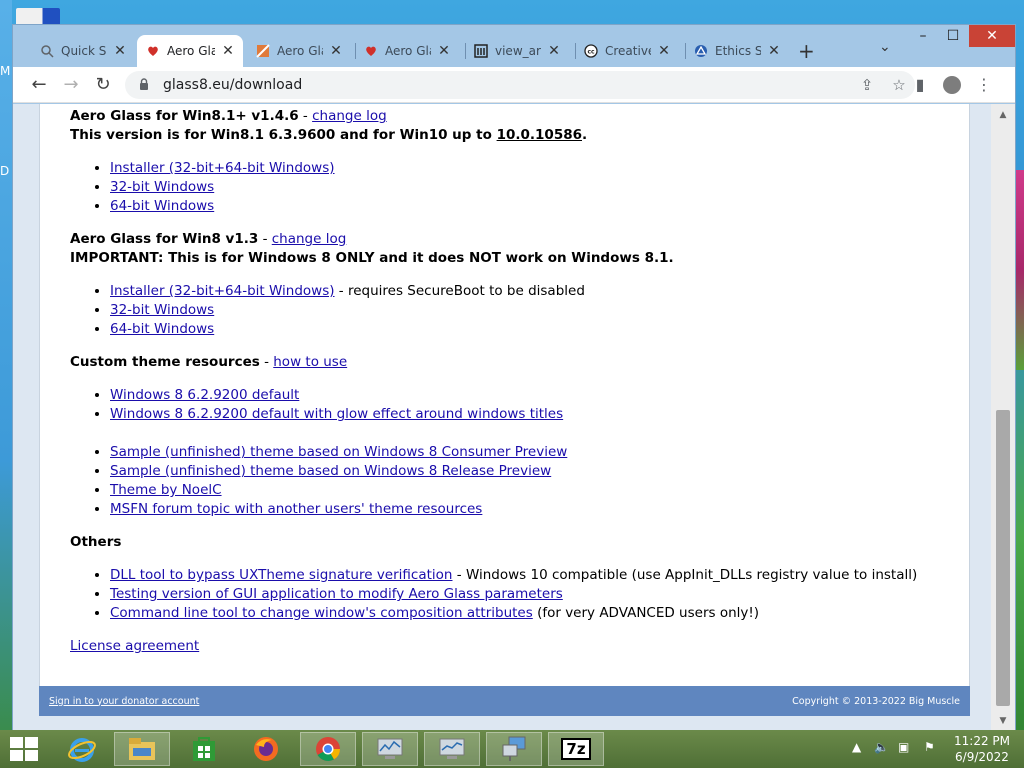 This screenshot has height=768, width=1024. I want to click on taskbar: 7z ▲ 🔈 ▣ ⚑ 11:22 PM 6/9/2022, so click(512, 749).